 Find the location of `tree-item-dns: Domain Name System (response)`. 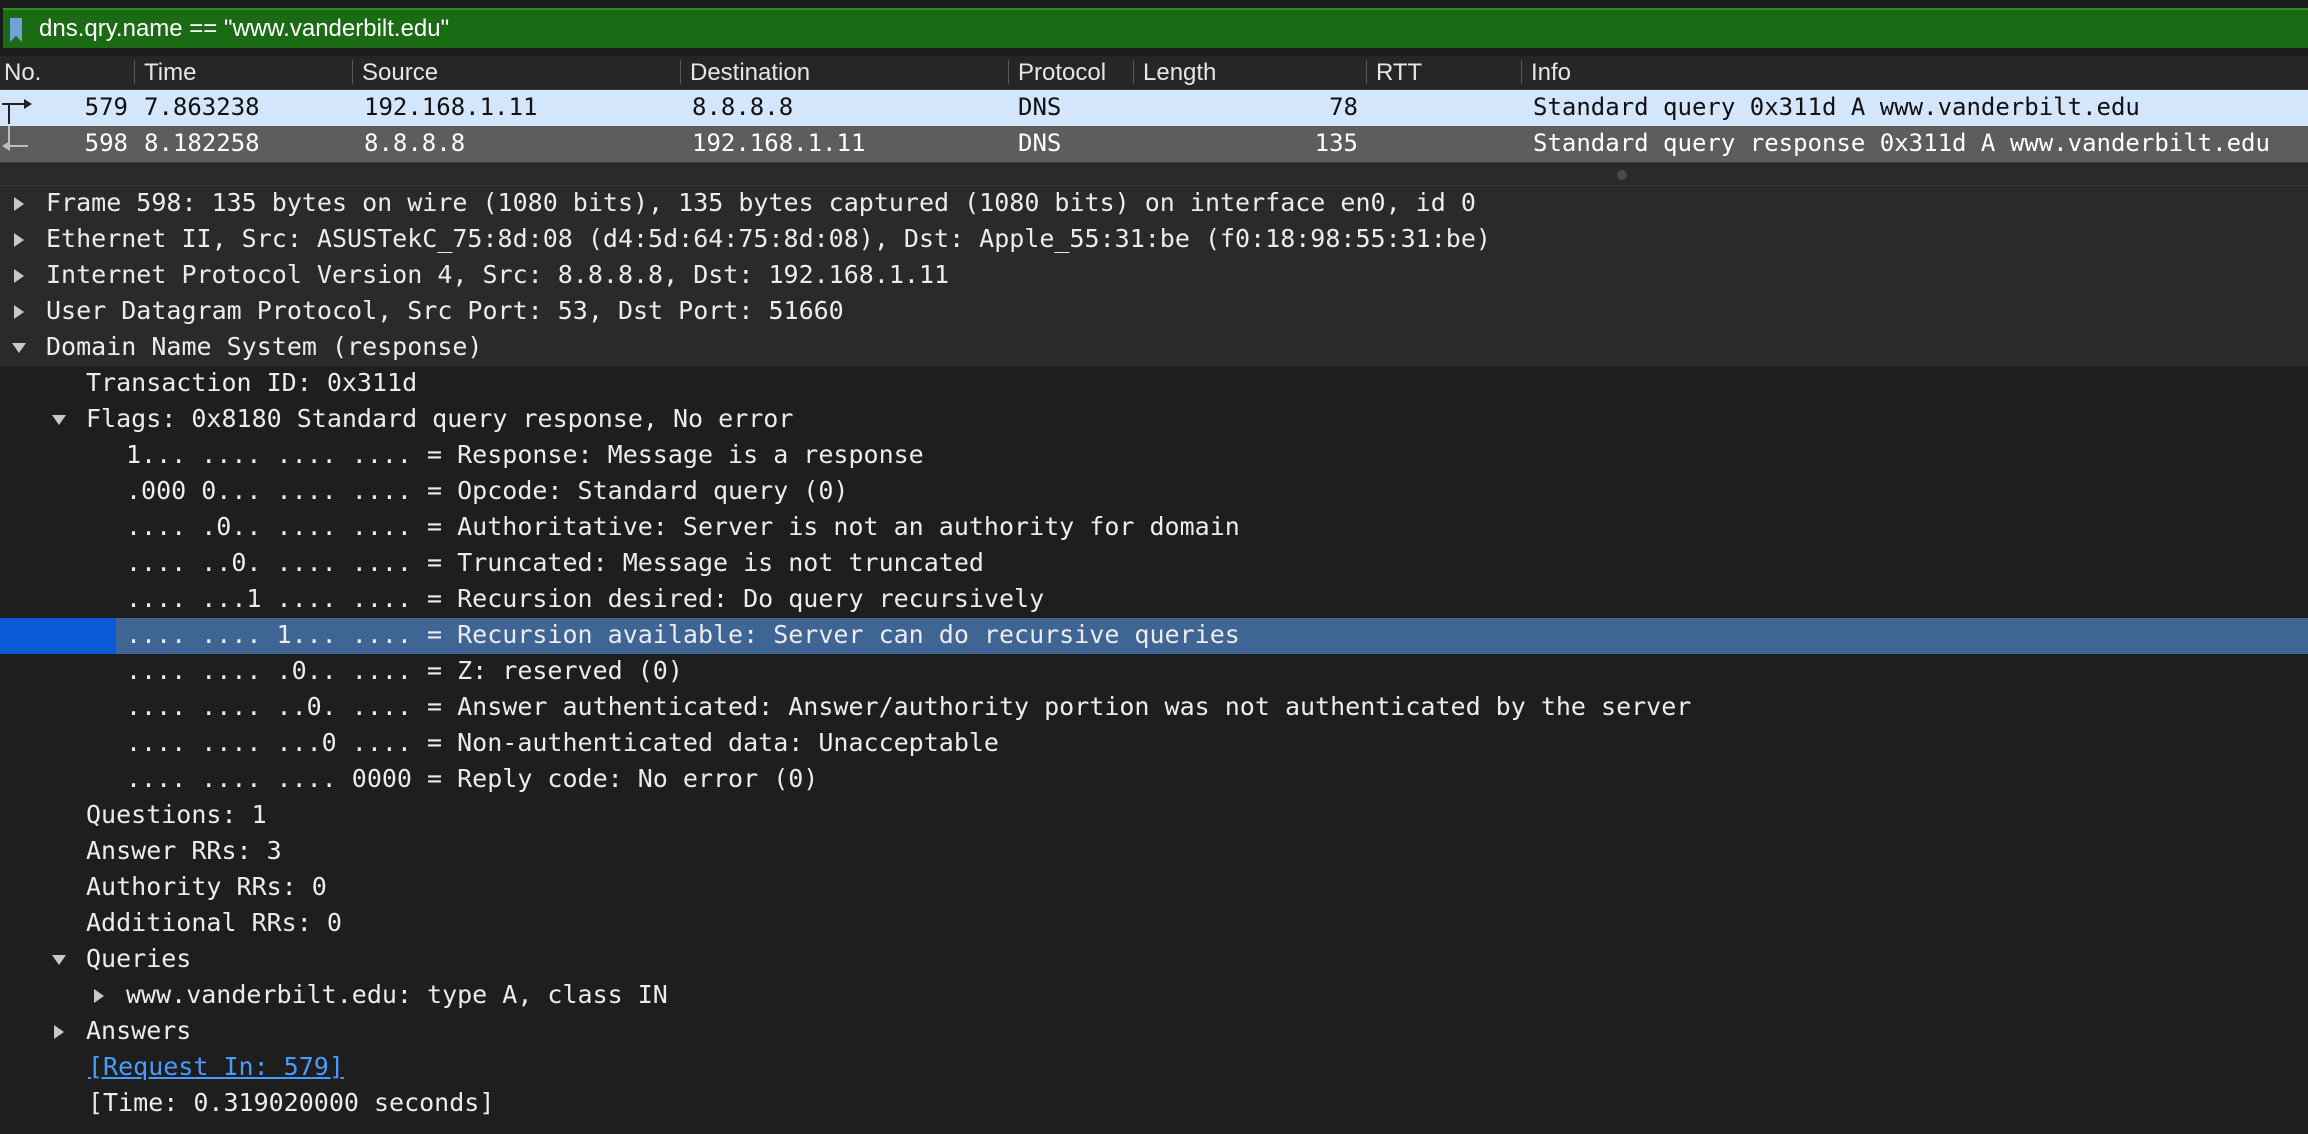

tree-item-dns: Domain Name System (response) is located at coordinates (1154, 348).